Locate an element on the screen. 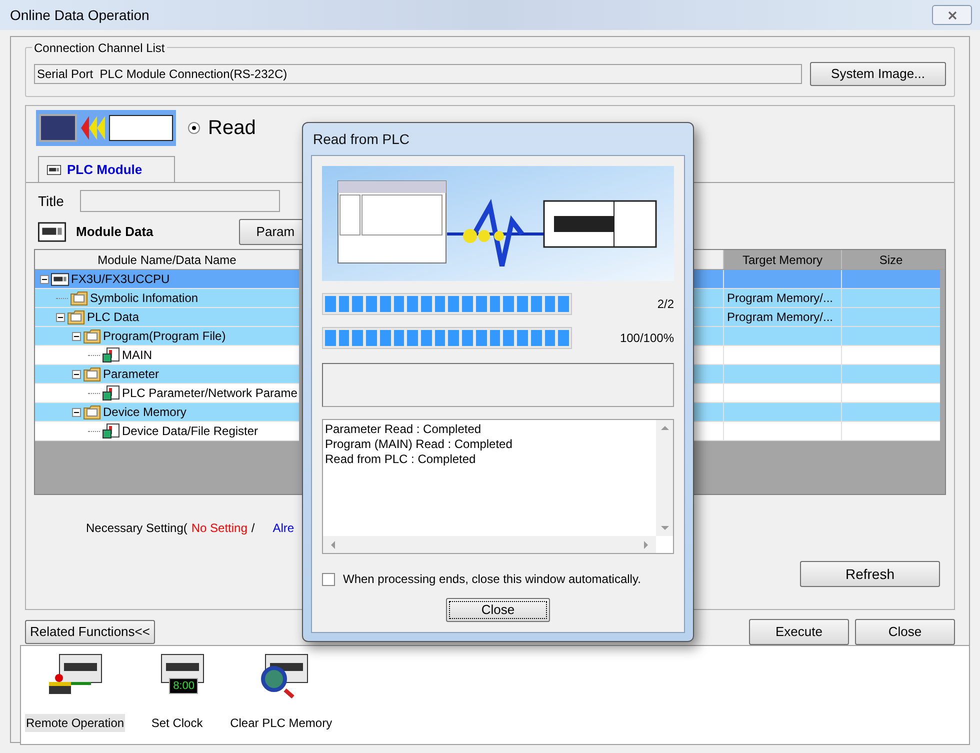 Image resolution: width=980 pixels, height=753 pixels. related-functions-button: Related Functions<< is located at coordinates (90, 632).